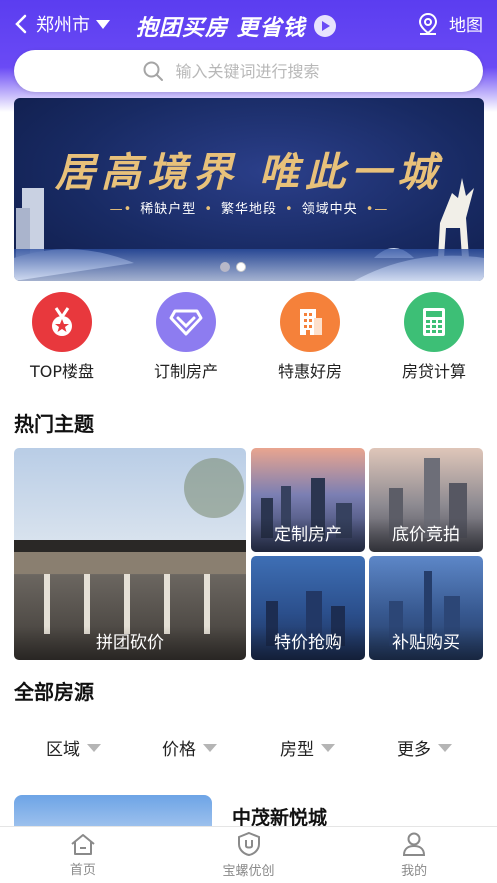 The height and width of the screenshot is (883, 497). What do you see at coordinates (248, 336) in the screenshot?
I see `quick-menu: TOP楼盘 订制房产 特惠好房 房贷计算` at bounding box center [248, 336].